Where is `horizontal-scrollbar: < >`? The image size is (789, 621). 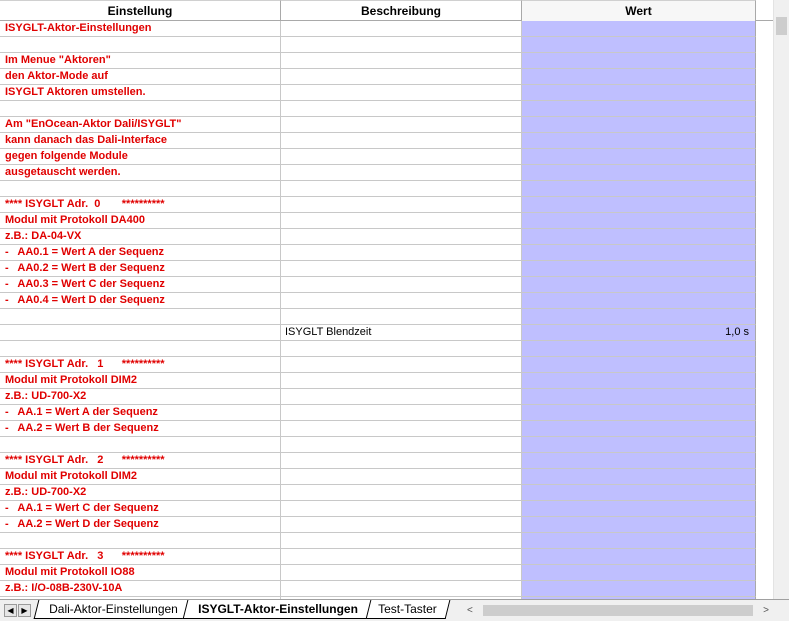 horizontal-scrollbar: < > is located at coordinates (618, 610).